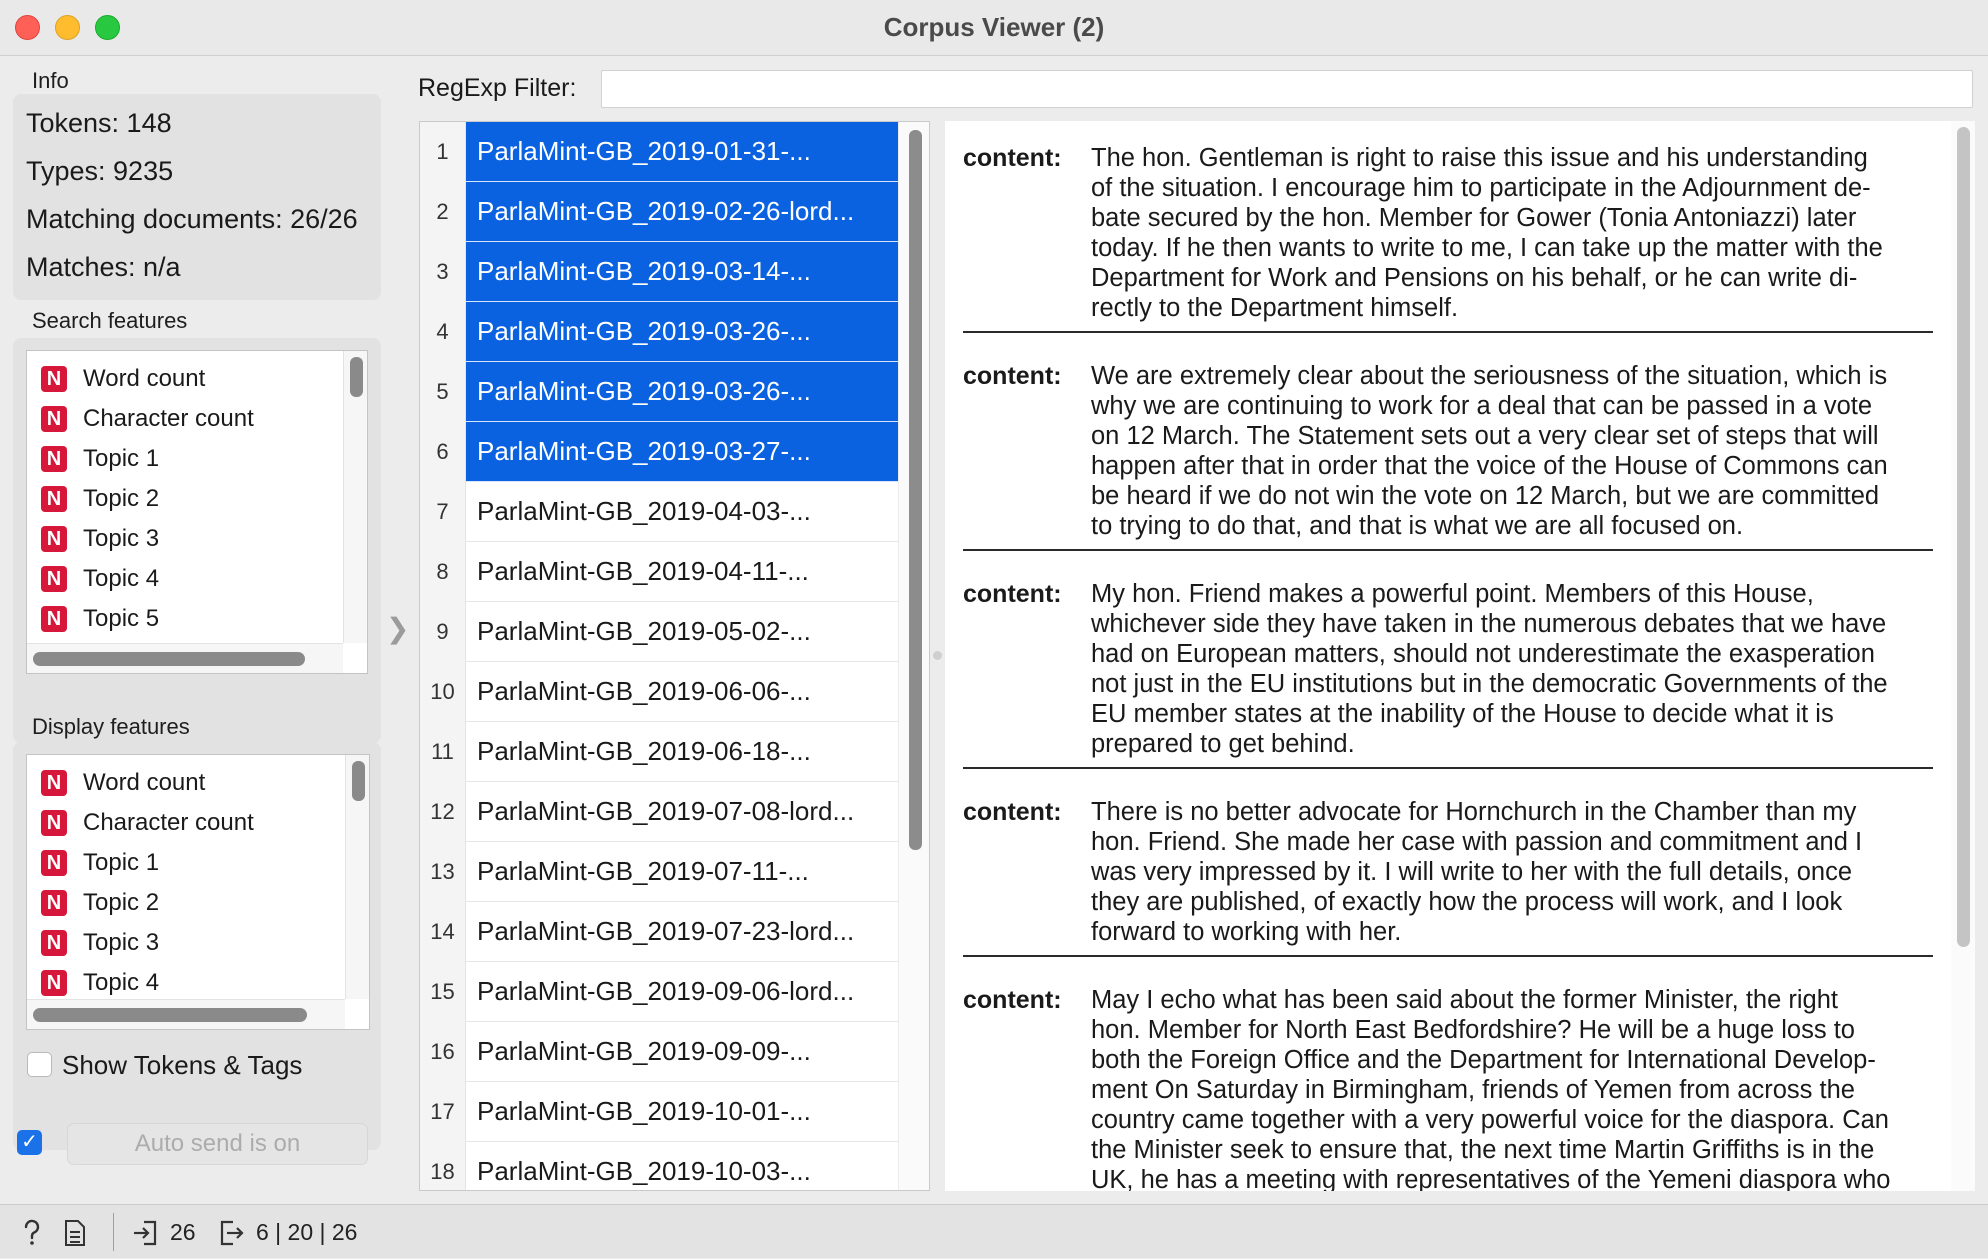  What do you see at coordinates (121, 902) in the screenshot?
I see `feature-item-label: Topic 2` at bounding box center [121, 902].